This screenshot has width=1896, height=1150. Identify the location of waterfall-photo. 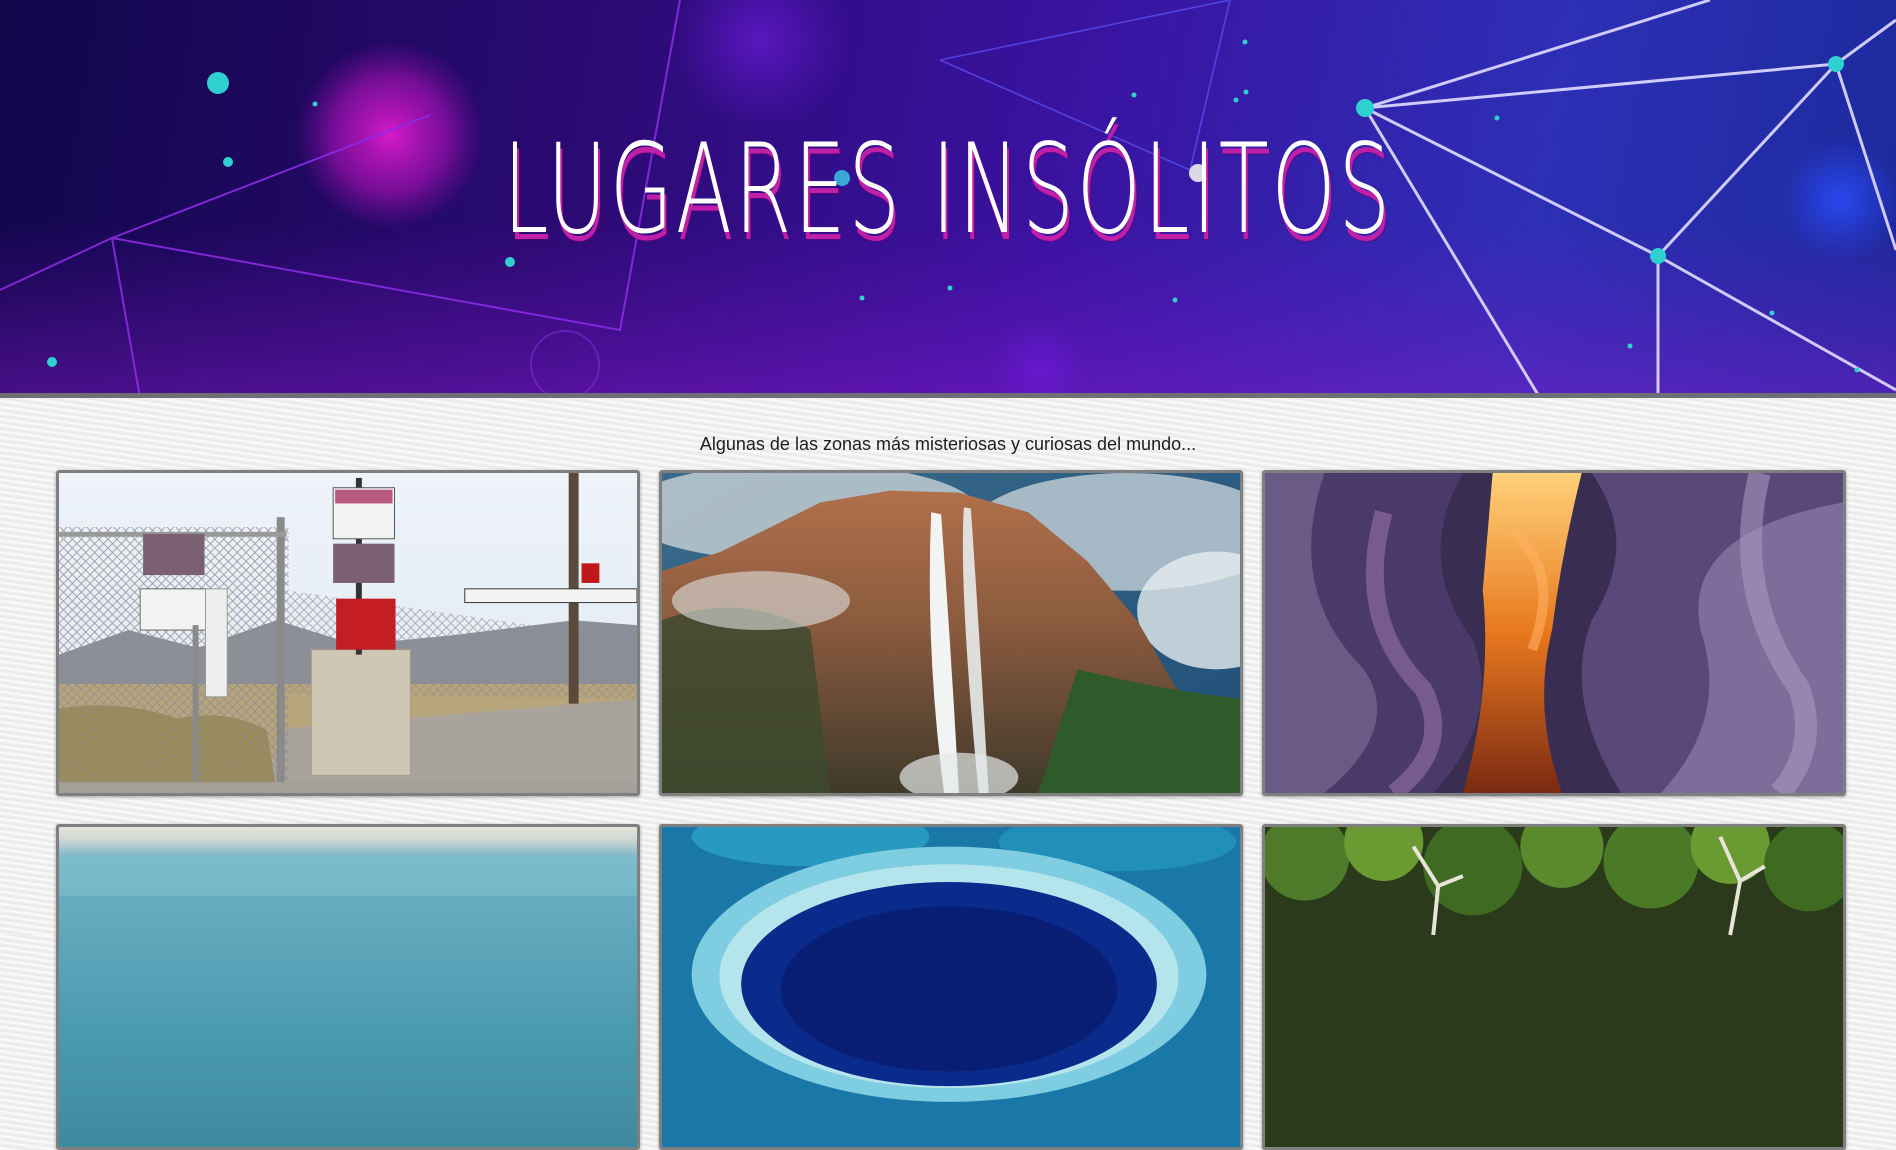
(951, 633).